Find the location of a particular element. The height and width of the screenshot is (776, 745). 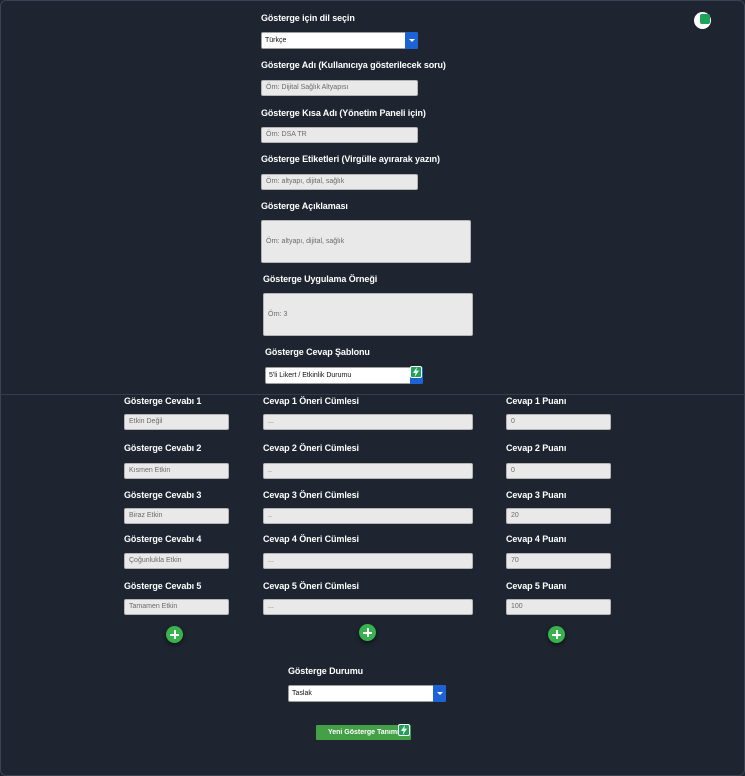

example-textarea: Örn: 3 is located at coordinates (368, 314).